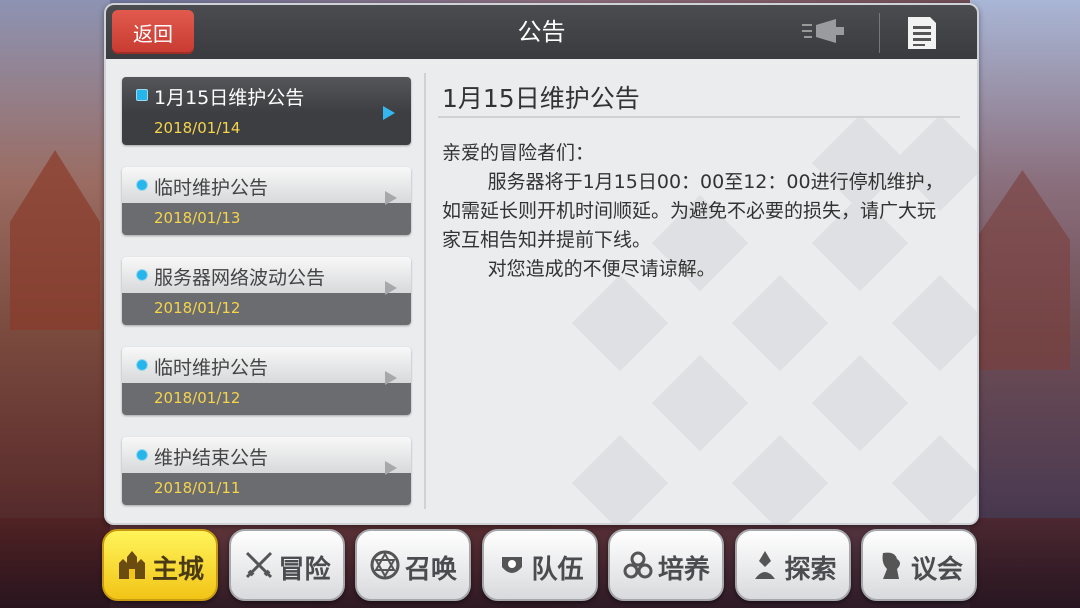  What do you see at coordinates (197, 218) in the screenshot?
I see `announcement-date: 2018/01/13` at bounding box center [197, 218].